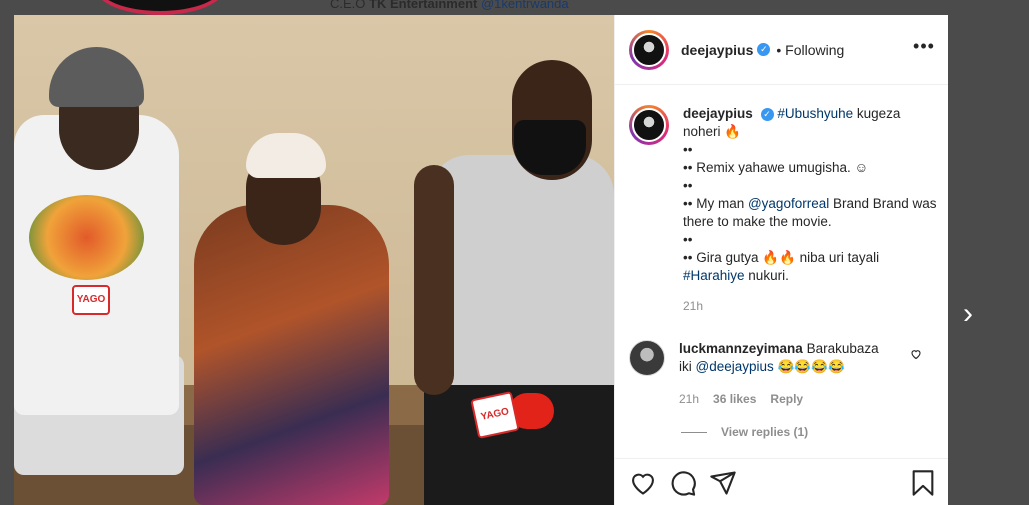 Image resolution: width=1029 pixels, height=505 pixels. What do you see at coordinates (781, 481) in the screenshot?
I see `action-bar` at bounding box center [781, 481].